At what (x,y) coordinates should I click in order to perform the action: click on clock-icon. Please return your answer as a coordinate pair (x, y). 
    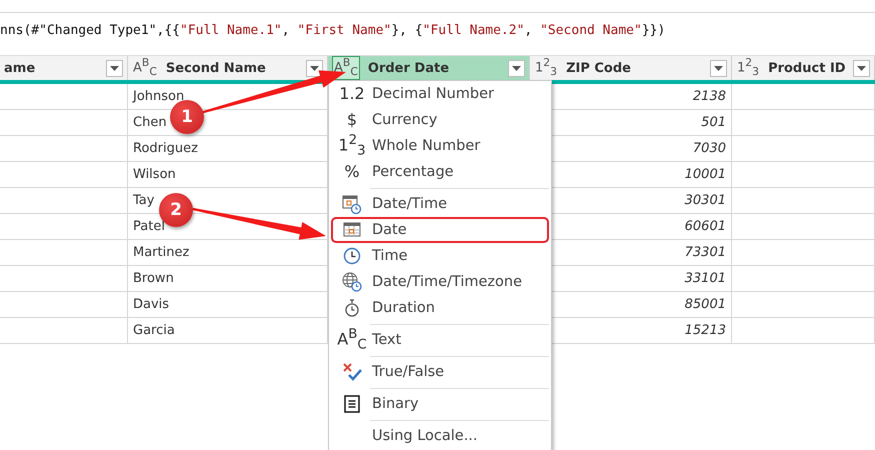
    Looking at the image, I should click on (352, 256).